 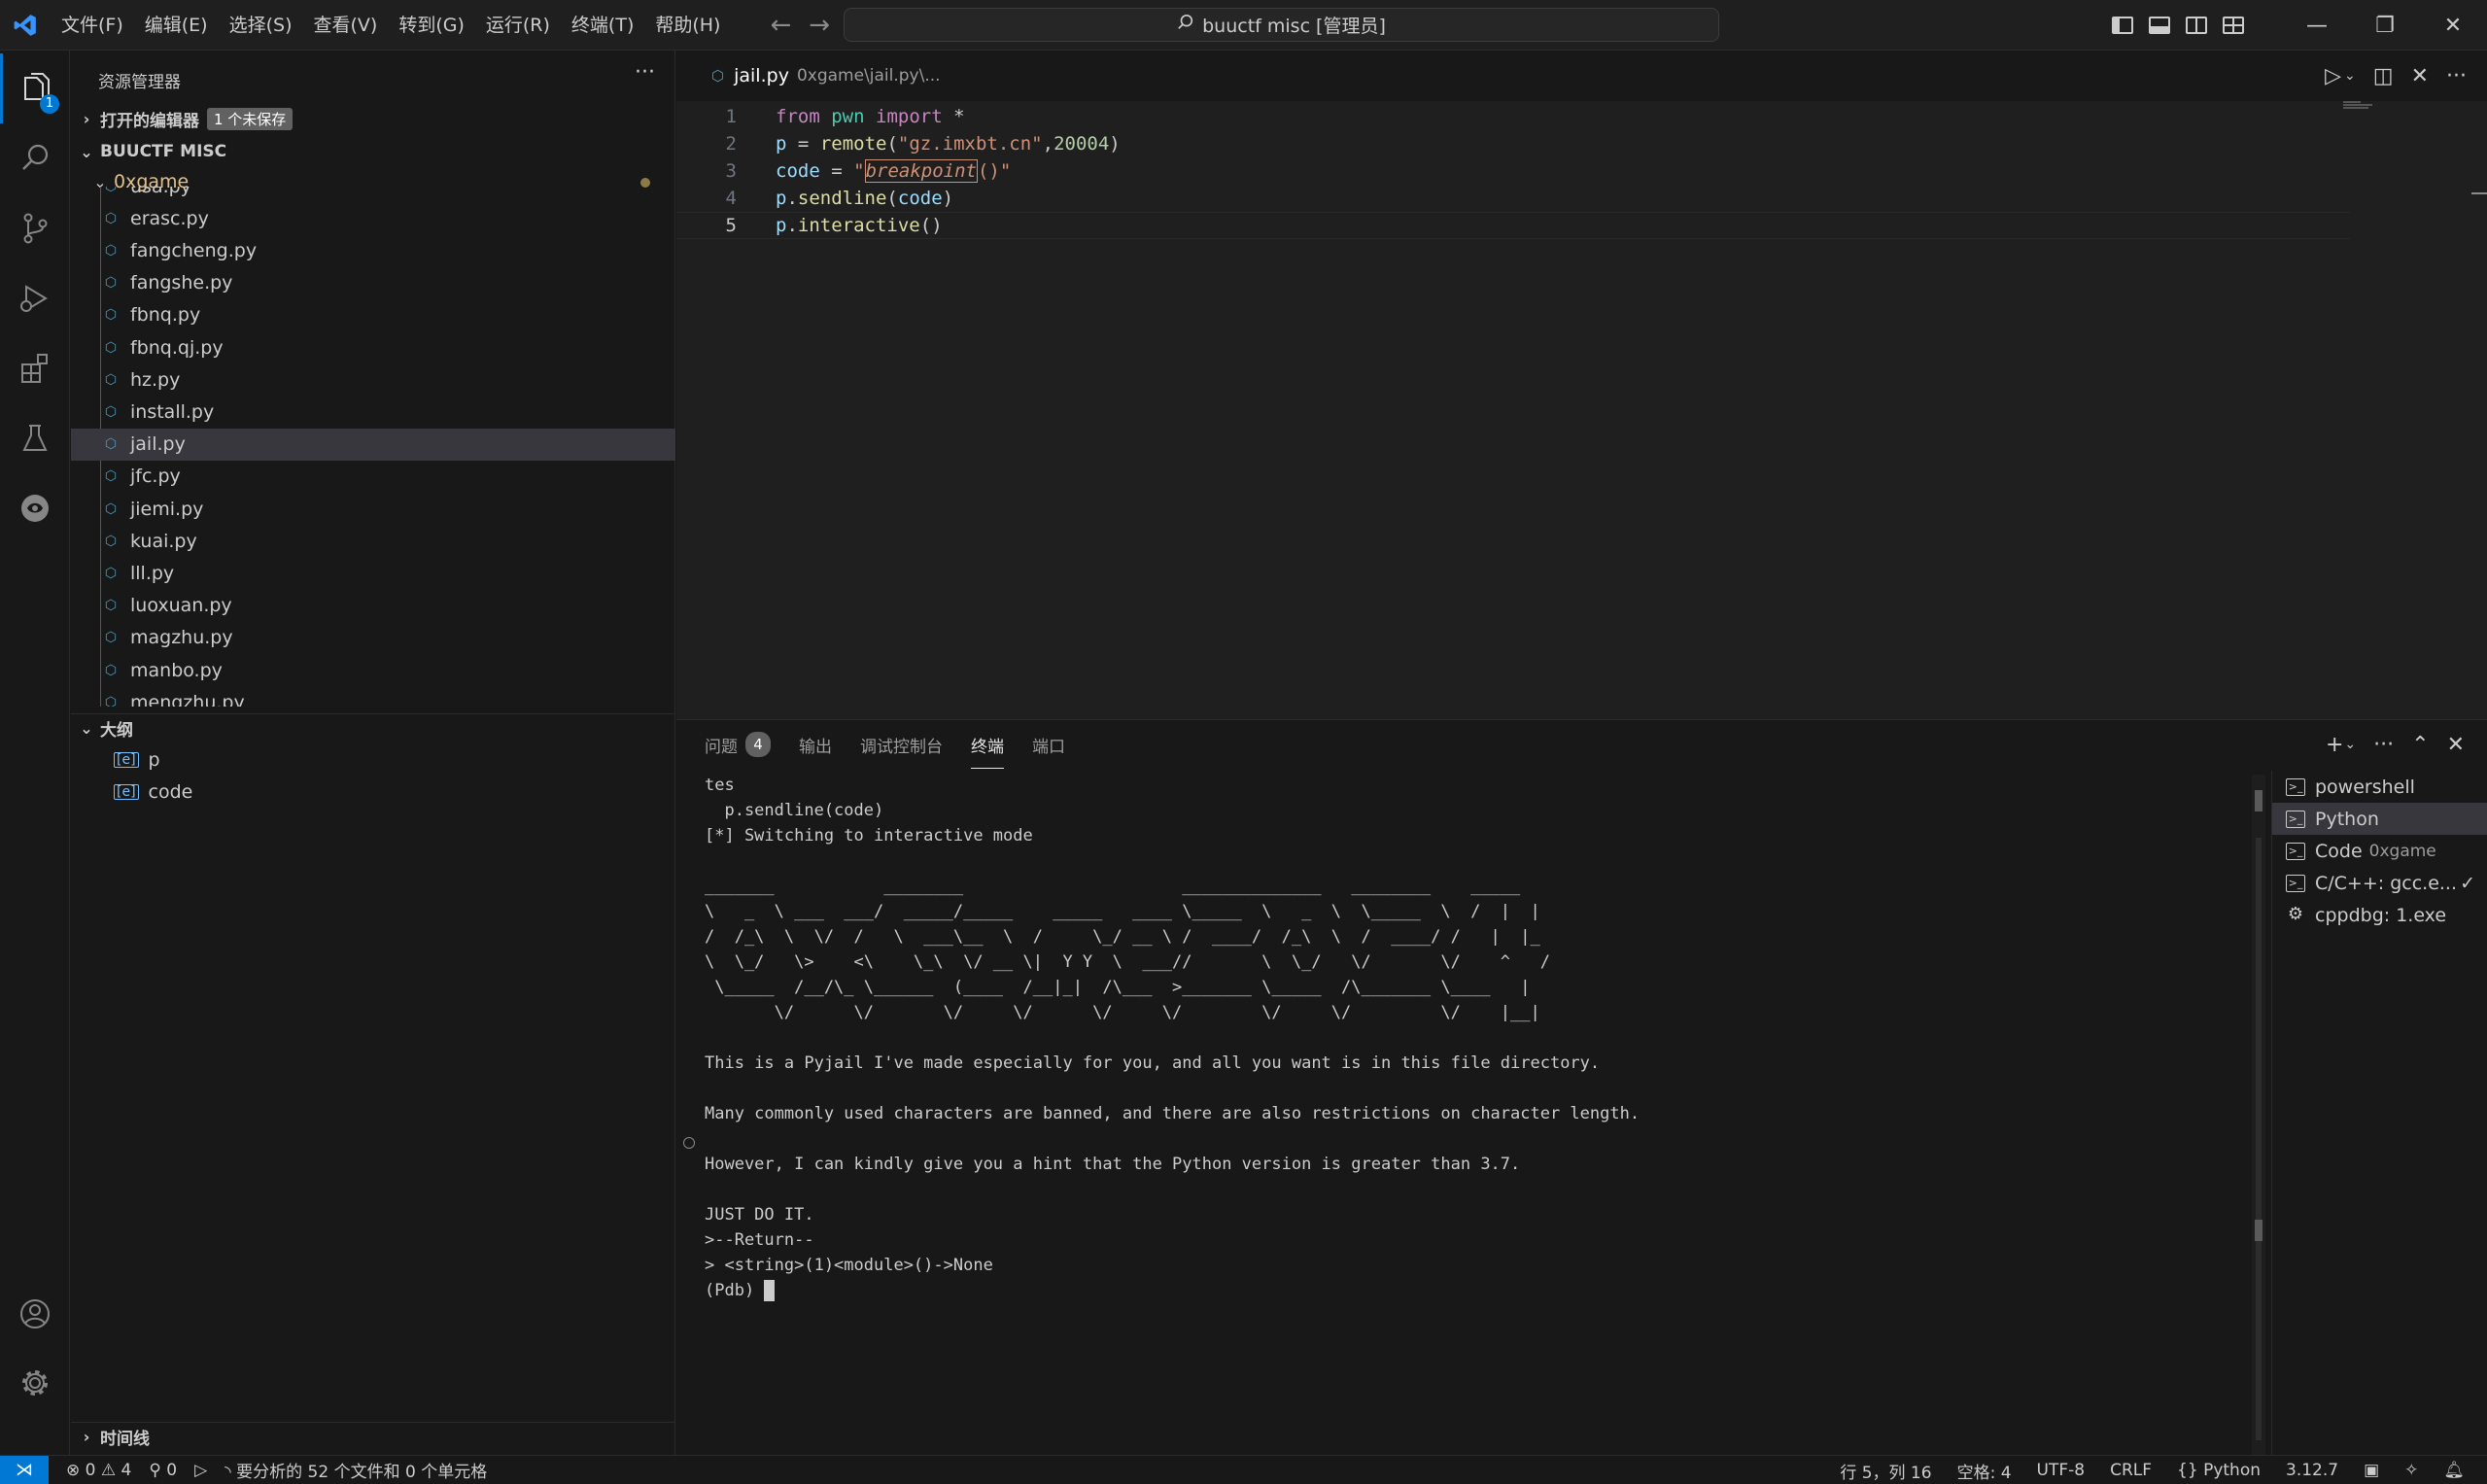 What do you see at coordinates (373, 477) in the screenshot?
I see `file-item: ⬡ jfc.py` at bounding box center [373, 477].